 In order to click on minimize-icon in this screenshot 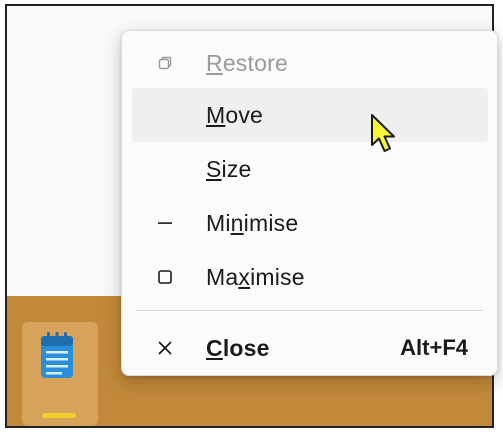, I will do `click(165, 223)`.